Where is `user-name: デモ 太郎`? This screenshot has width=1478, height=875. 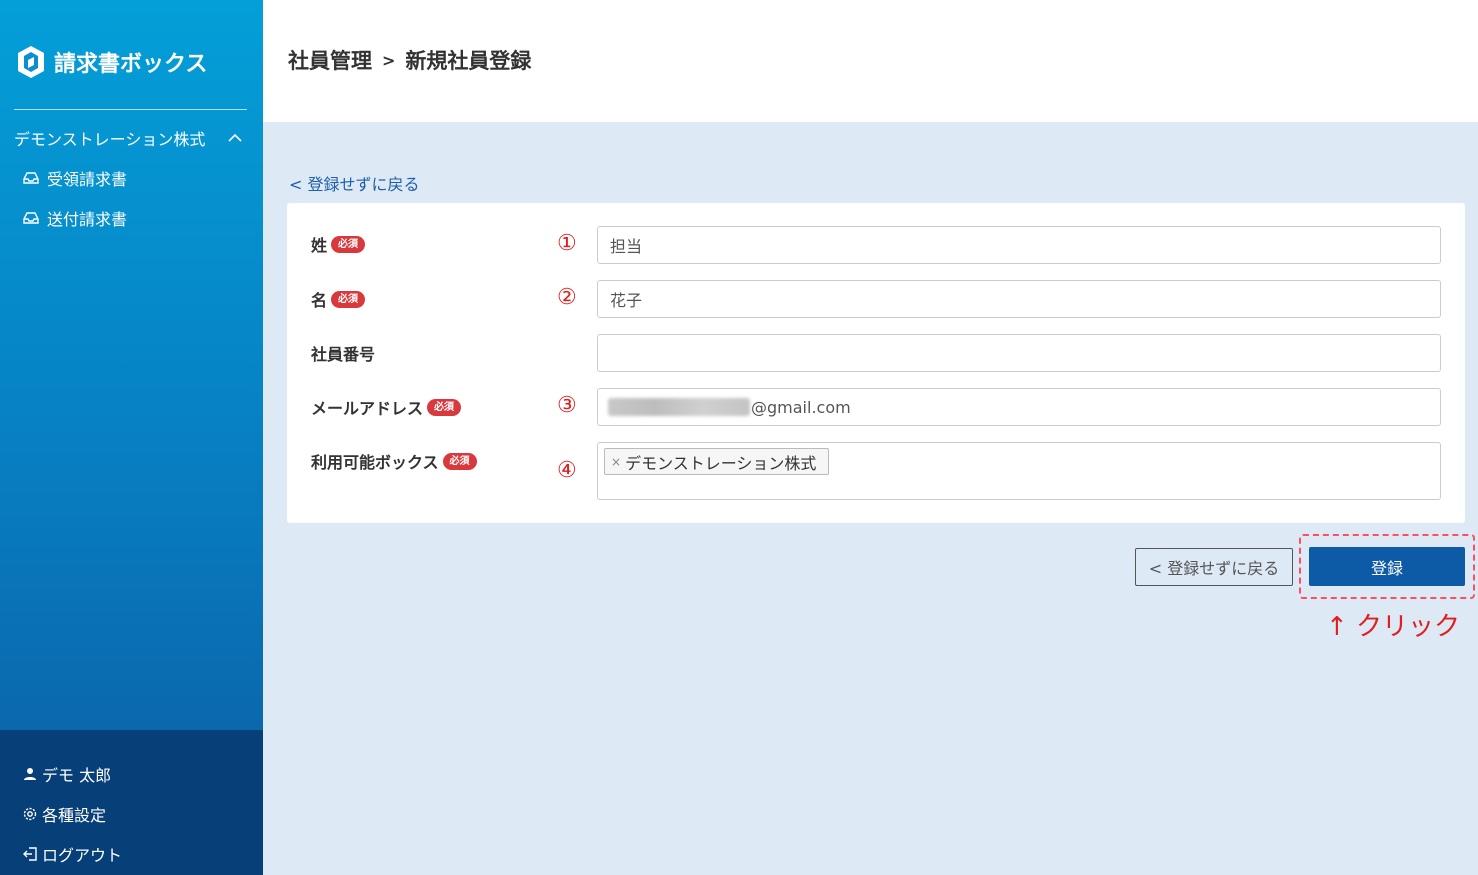 user-name: デモ 太郎 is located at coordinates (77, 775).